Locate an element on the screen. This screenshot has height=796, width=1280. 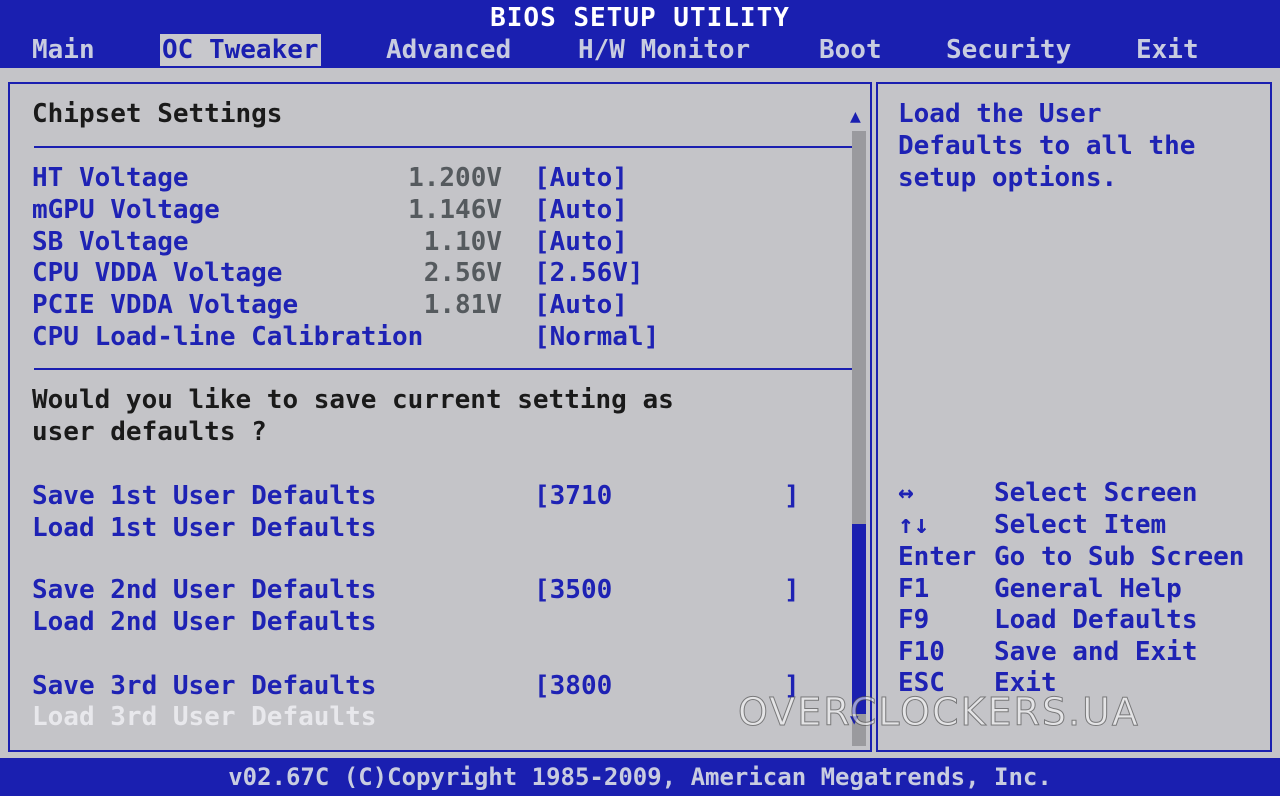
key-desc: Load Defaults is located at coordinates (1096, 620).